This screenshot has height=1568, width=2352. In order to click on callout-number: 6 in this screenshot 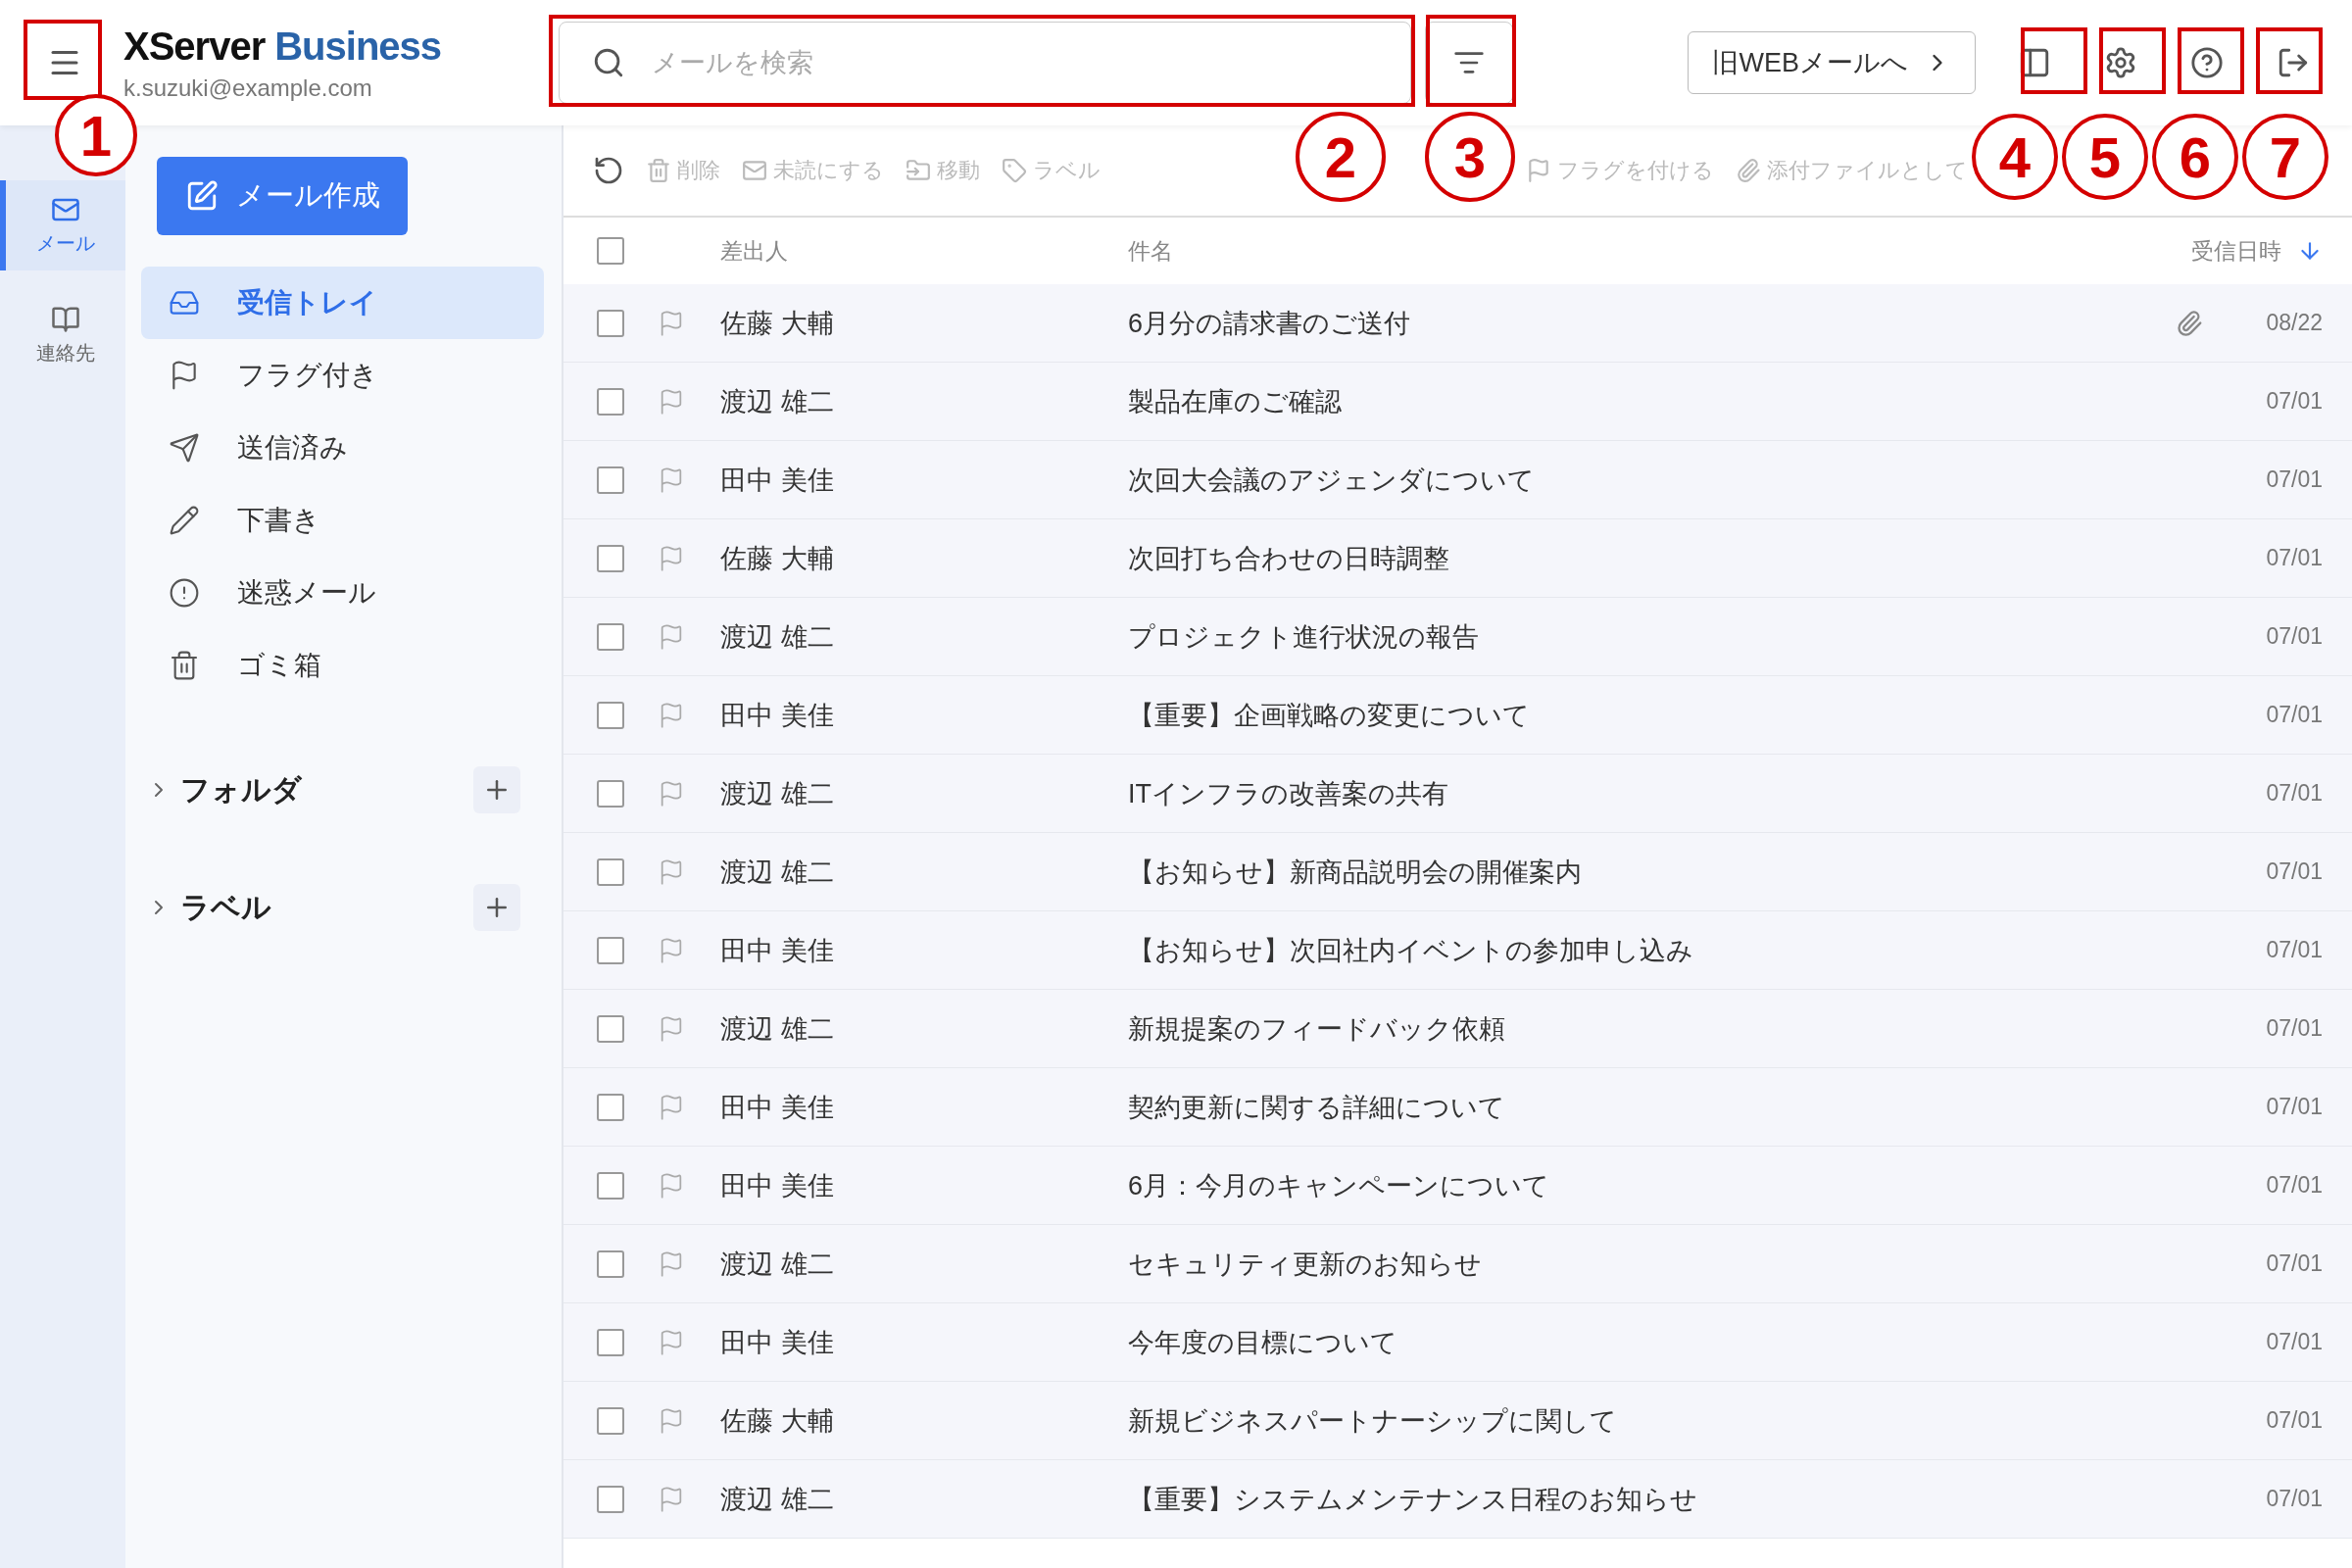, I will do `click(2195, 157)`.